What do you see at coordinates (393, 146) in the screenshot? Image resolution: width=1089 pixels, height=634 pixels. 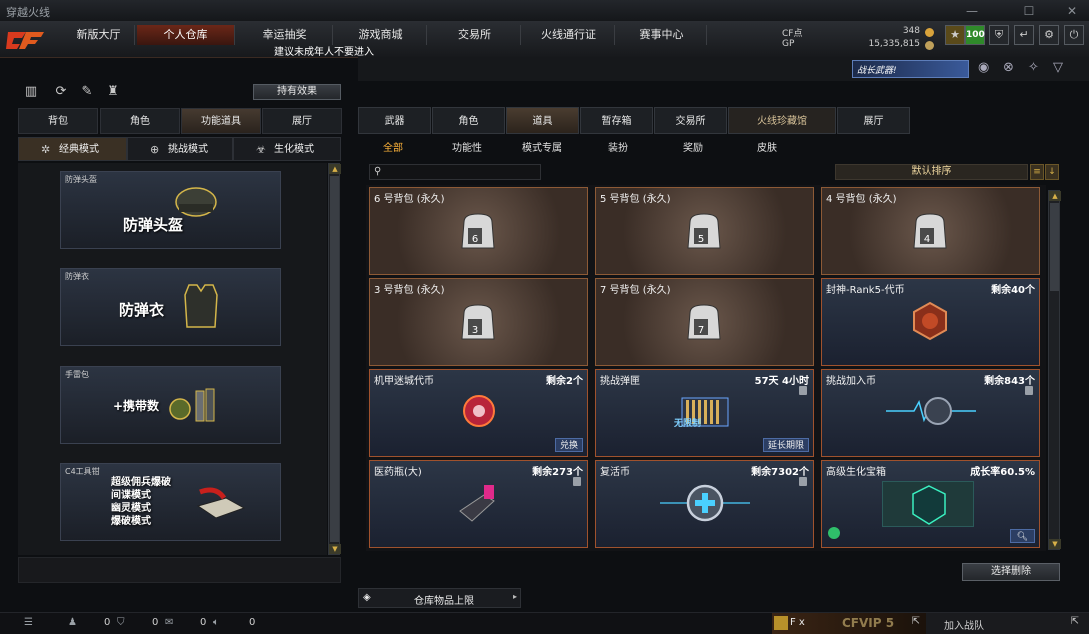 I see `subtab-all: 全部` at bounding box center [393, 146].